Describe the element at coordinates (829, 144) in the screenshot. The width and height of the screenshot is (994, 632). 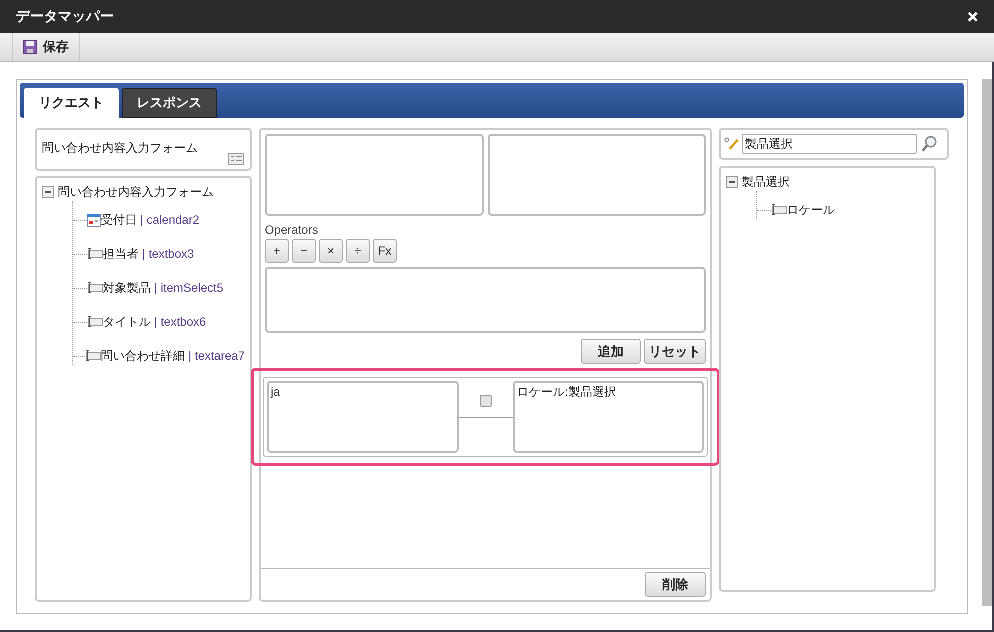
I see `search-field: 製品選択` at that location.